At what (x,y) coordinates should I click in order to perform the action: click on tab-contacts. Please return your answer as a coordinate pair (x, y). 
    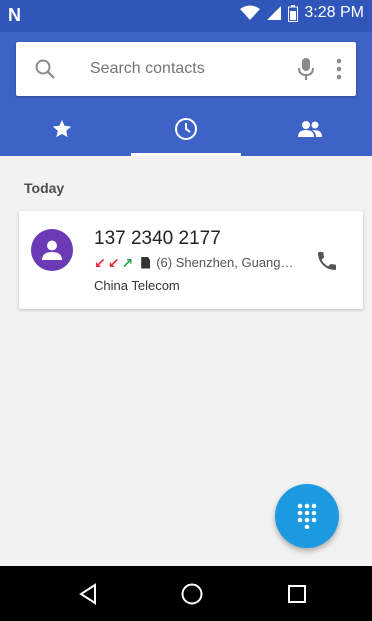
    Looking at the image, I should click on (310, 131).